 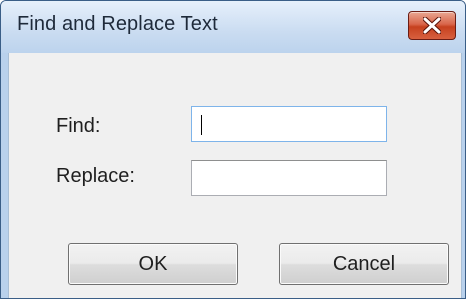 I want to click on find-input, so click(x=289, y=124).